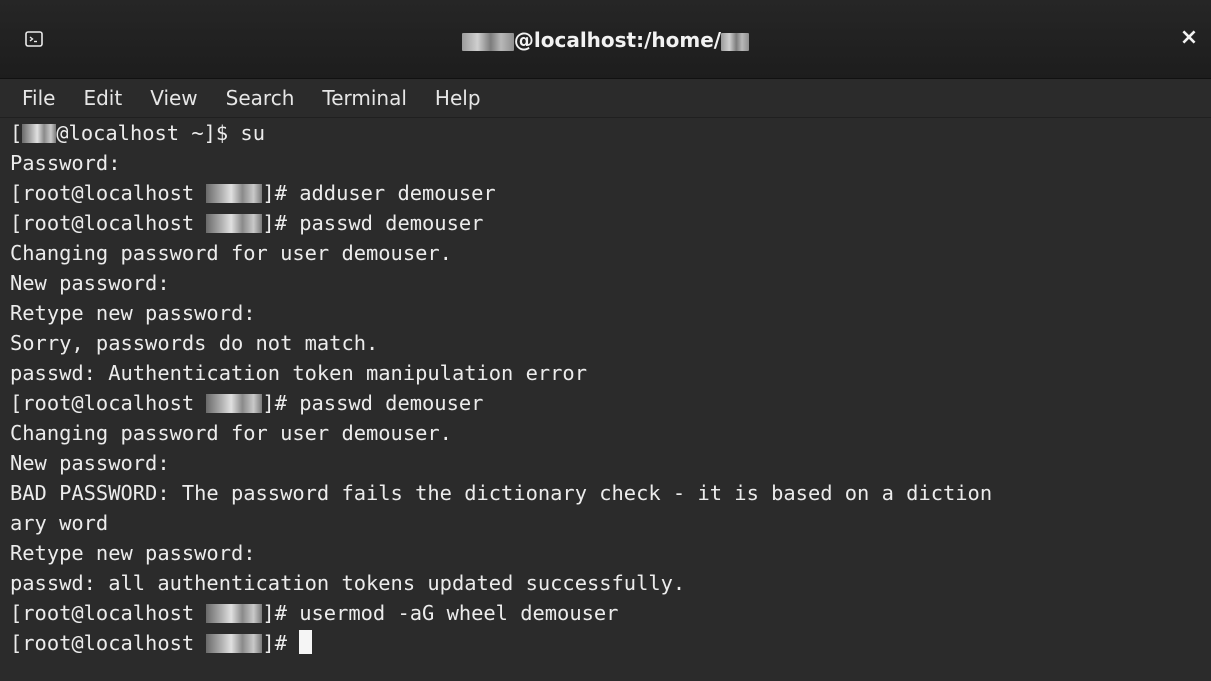  What do you see at coordinates (173, 98) in the screenshot?
I see `menu-view: View` at bounding box center [173, 98].